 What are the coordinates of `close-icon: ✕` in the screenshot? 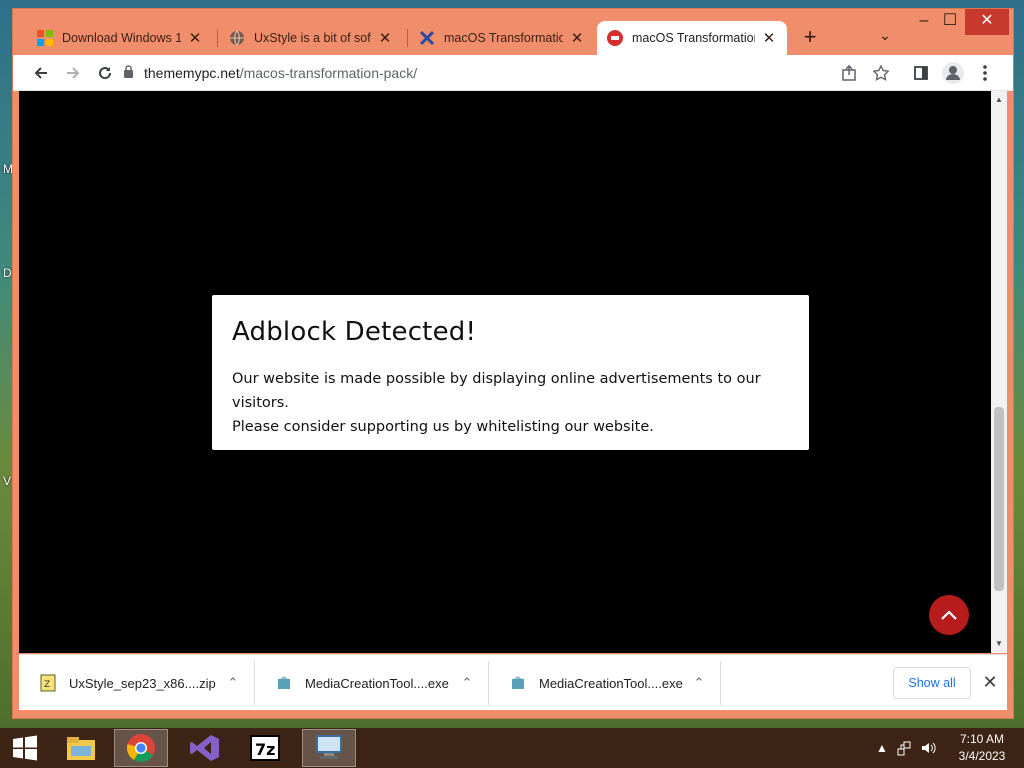 It's located at (990, 683).